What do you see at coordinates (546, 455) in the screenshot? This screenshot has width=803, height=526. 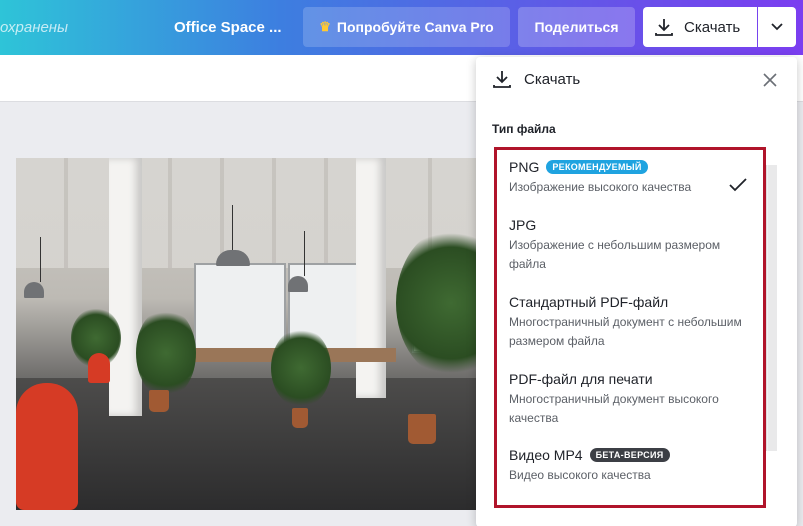 I see `option-title: Видео MP4` at bounding box center [546, 455].